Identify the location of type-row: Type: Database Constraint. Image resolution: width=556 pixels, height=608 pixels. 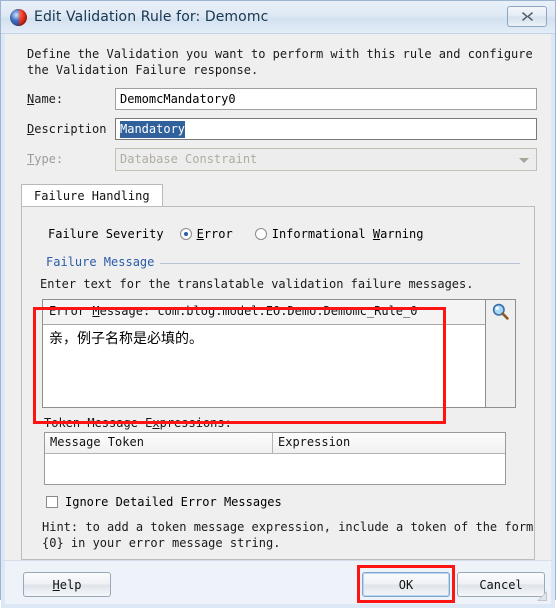
(278, 159).